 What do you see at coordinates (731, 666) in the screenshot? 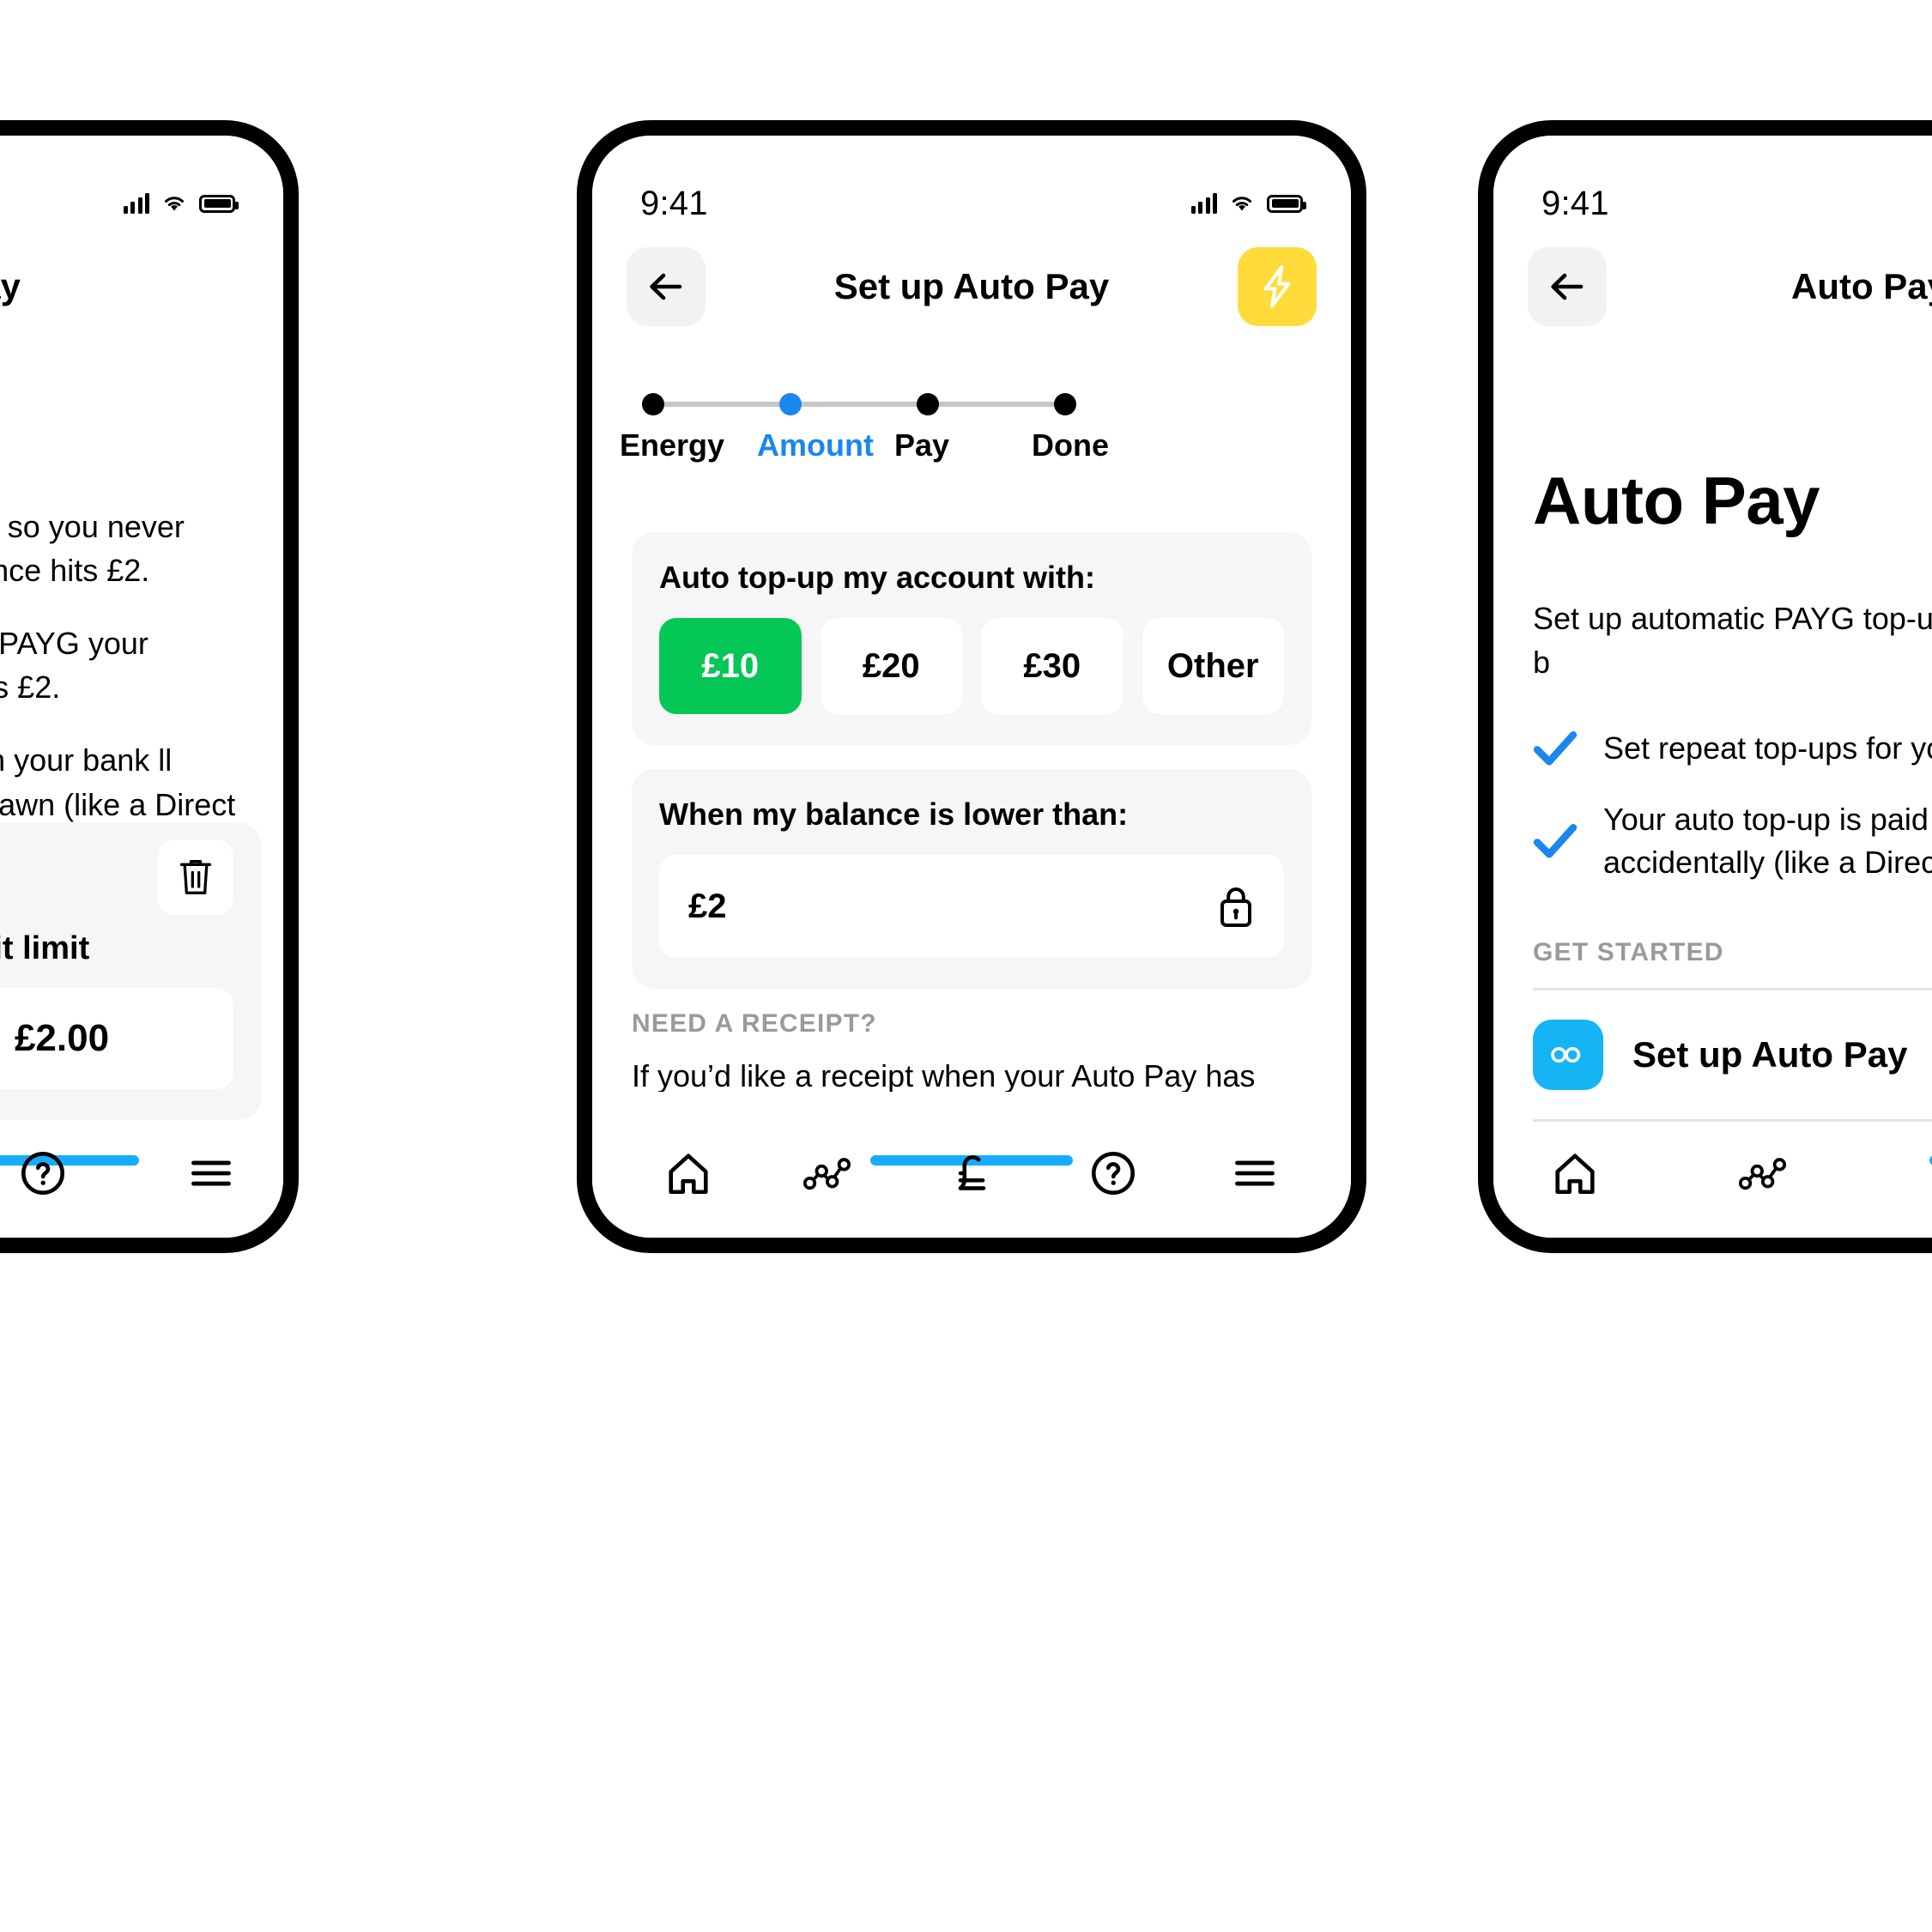
I see `amount-option-10: £10` at bounding box center [731, 666].